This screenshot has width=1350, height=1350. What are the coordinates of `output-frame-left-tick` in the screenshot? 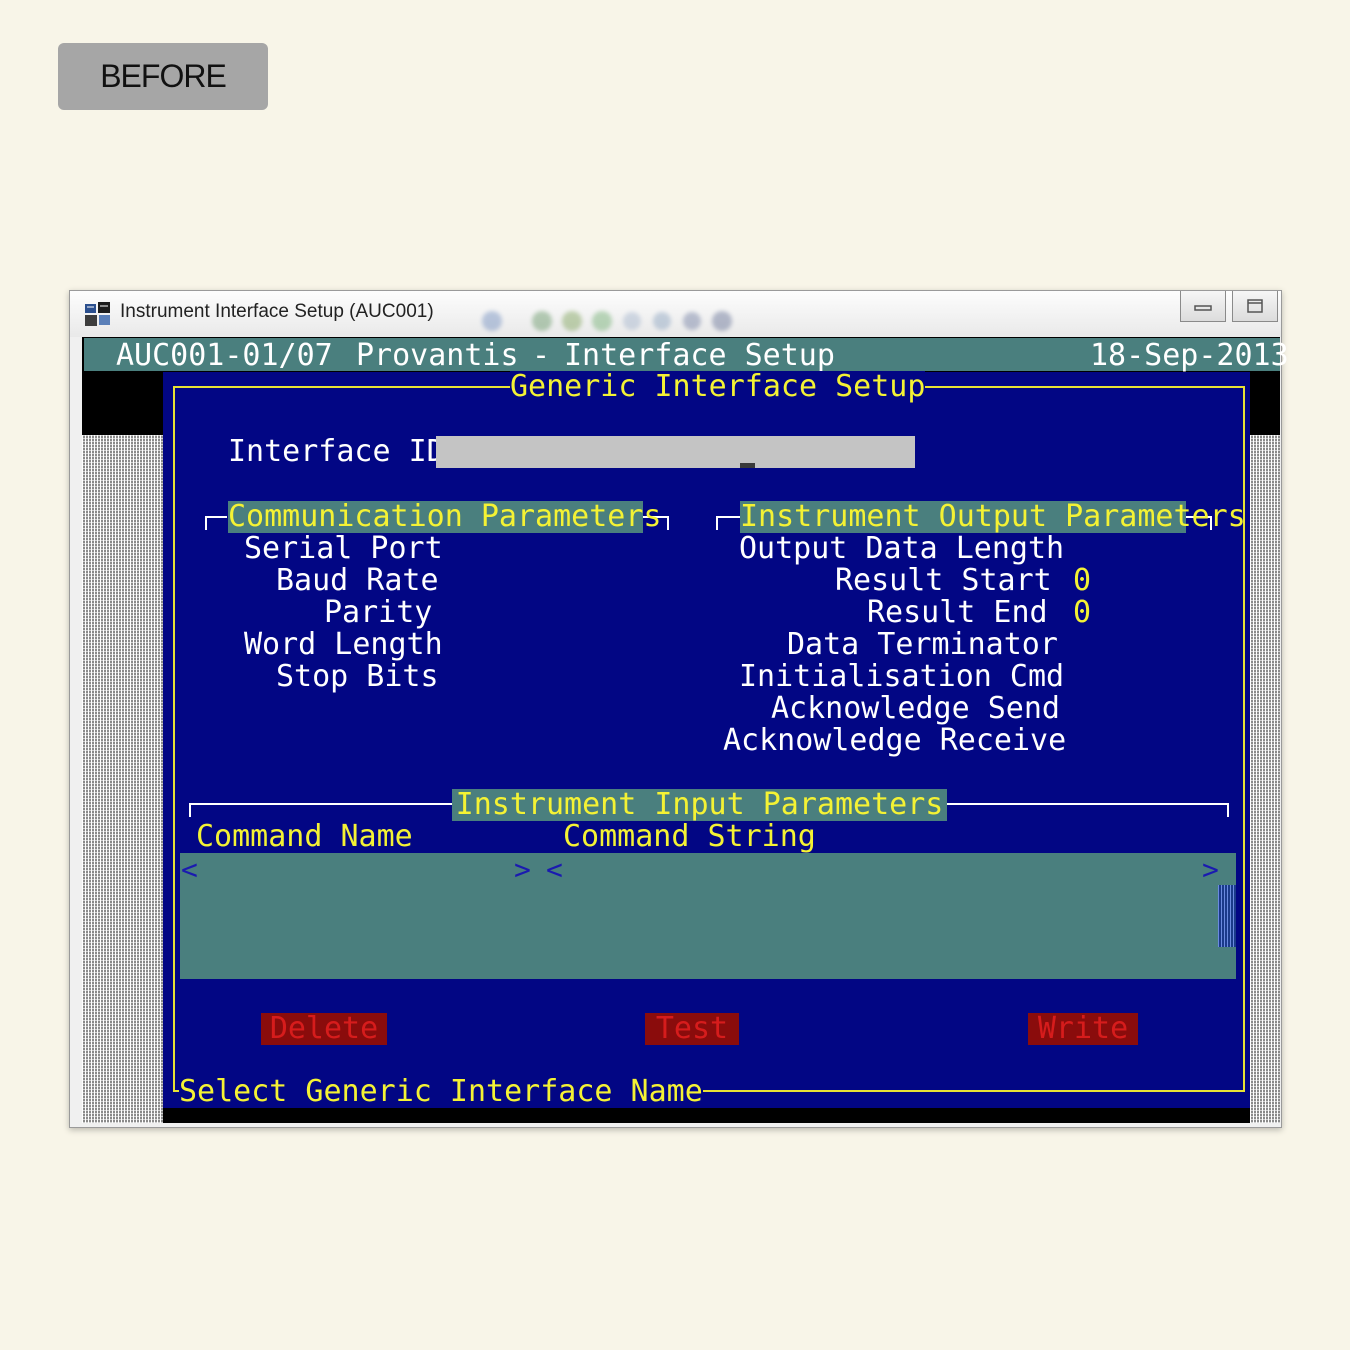 It's located at (717, 523).